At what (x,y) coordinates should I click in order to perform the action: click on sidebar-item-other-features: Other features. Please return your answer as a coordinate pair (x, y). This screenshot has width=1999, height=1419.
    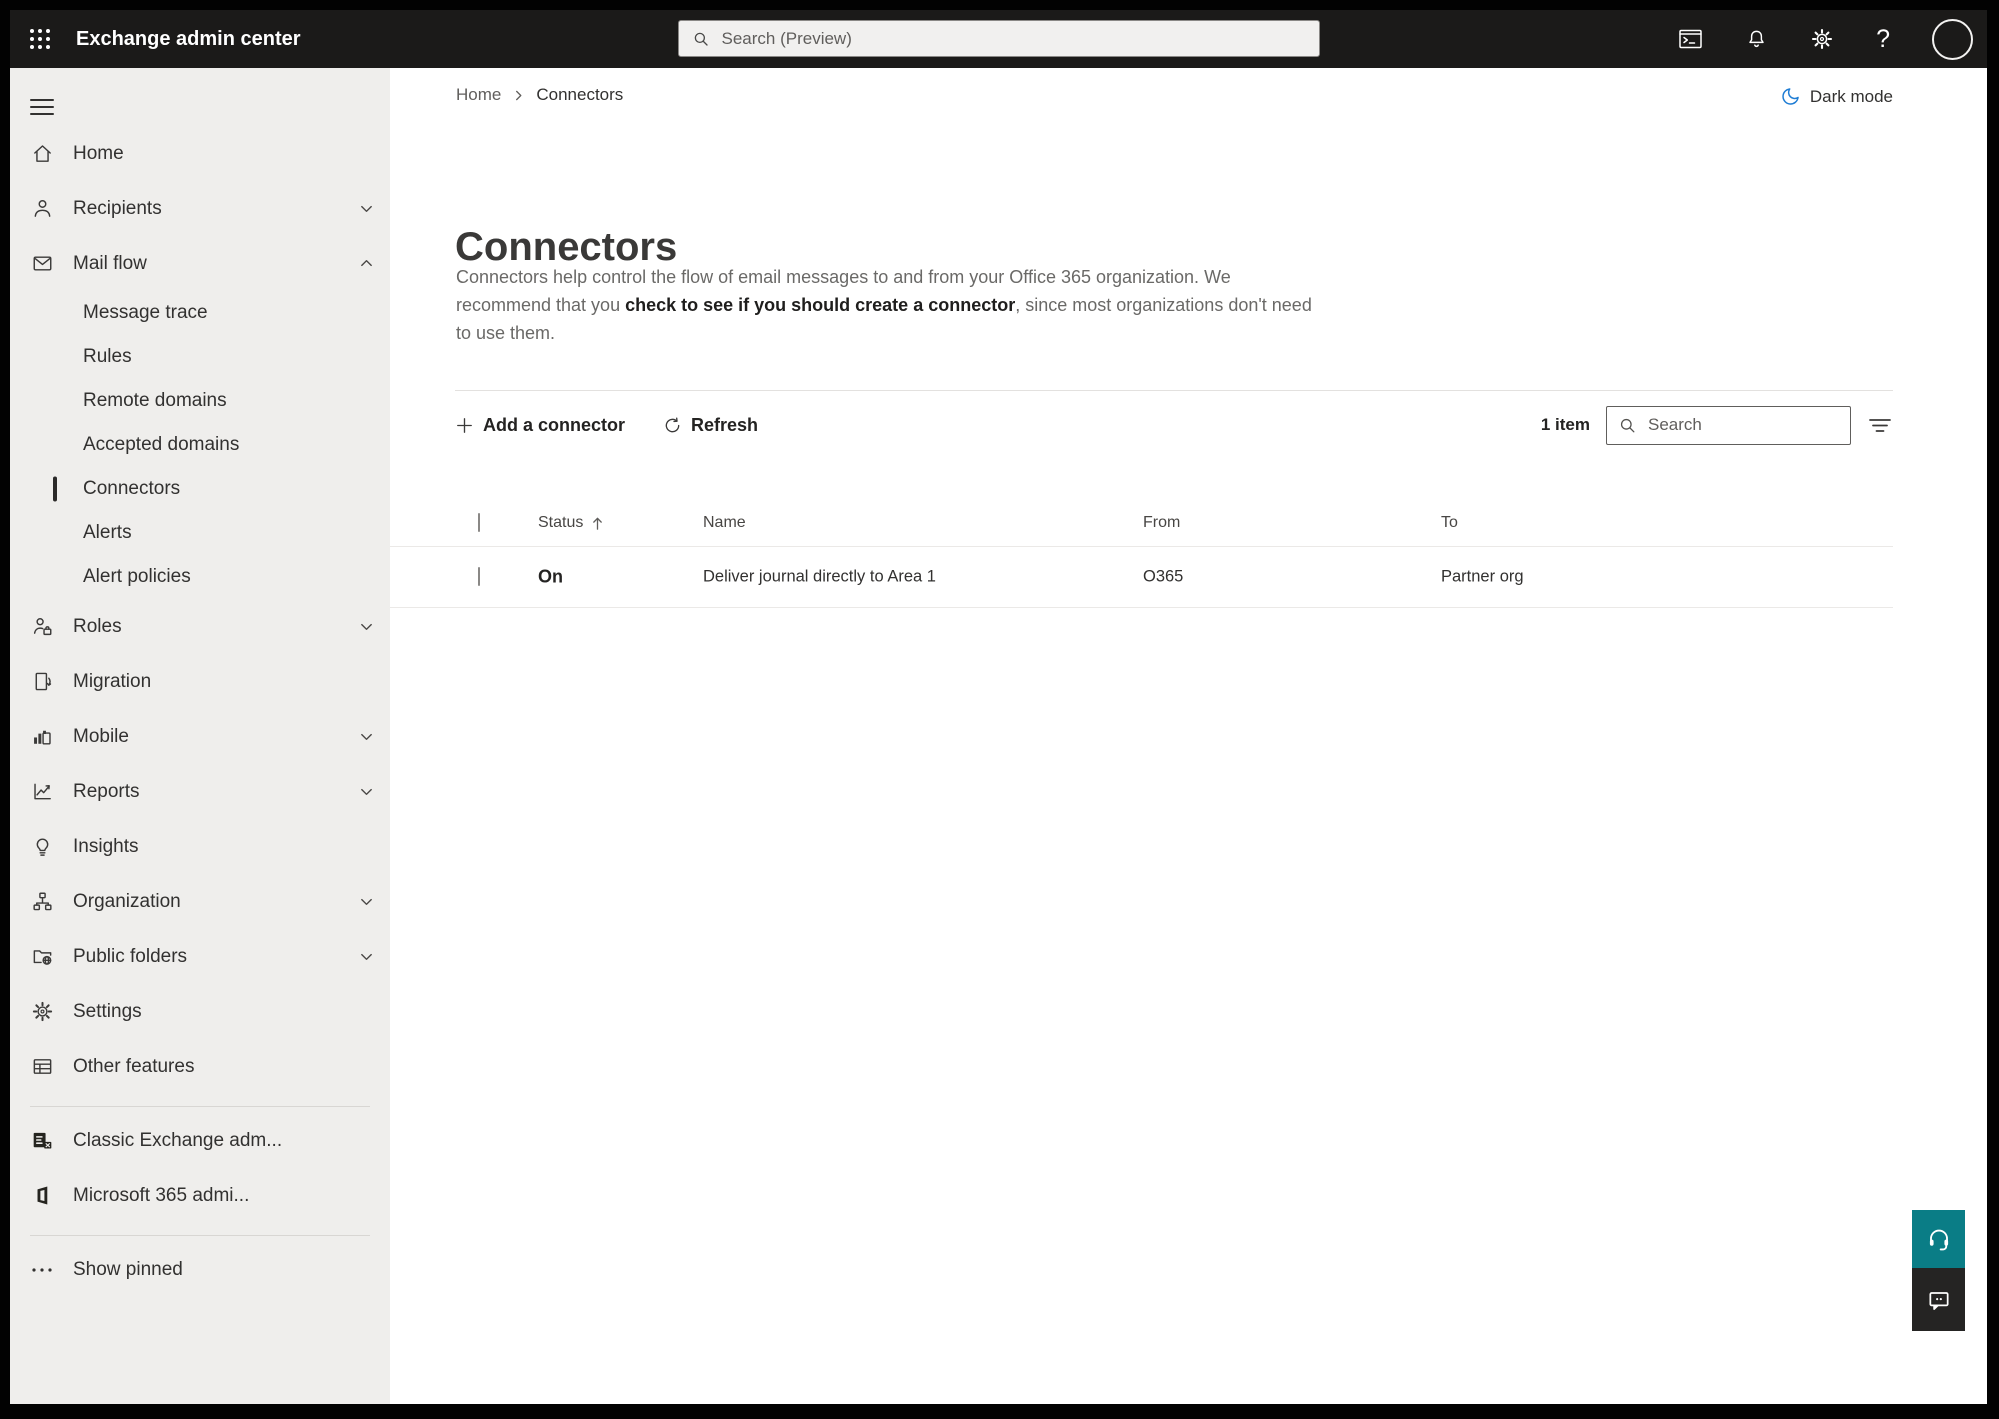
    Looking at the image, I should click on (200, 1066).